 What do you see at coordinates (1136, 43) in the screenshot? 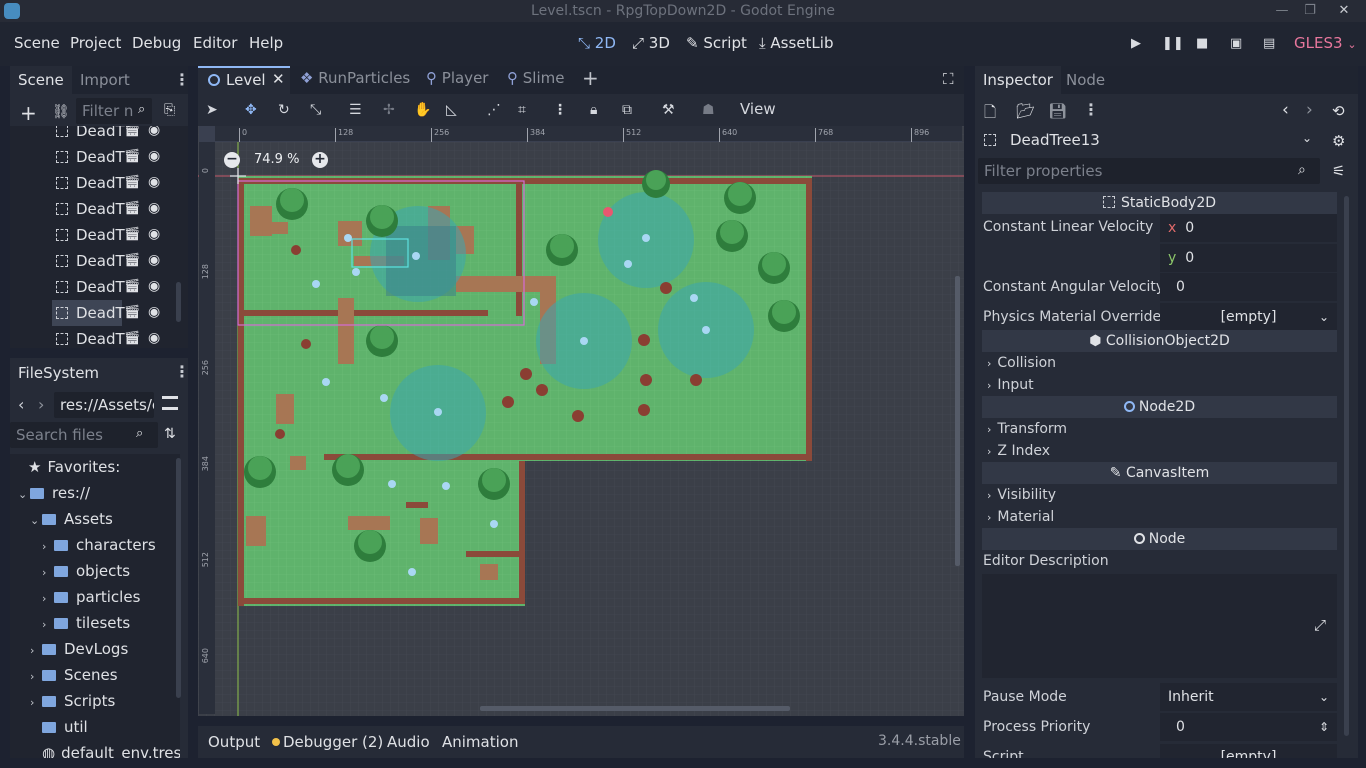
I see `play-icon: ▶` at bounding box center [1136, 43].